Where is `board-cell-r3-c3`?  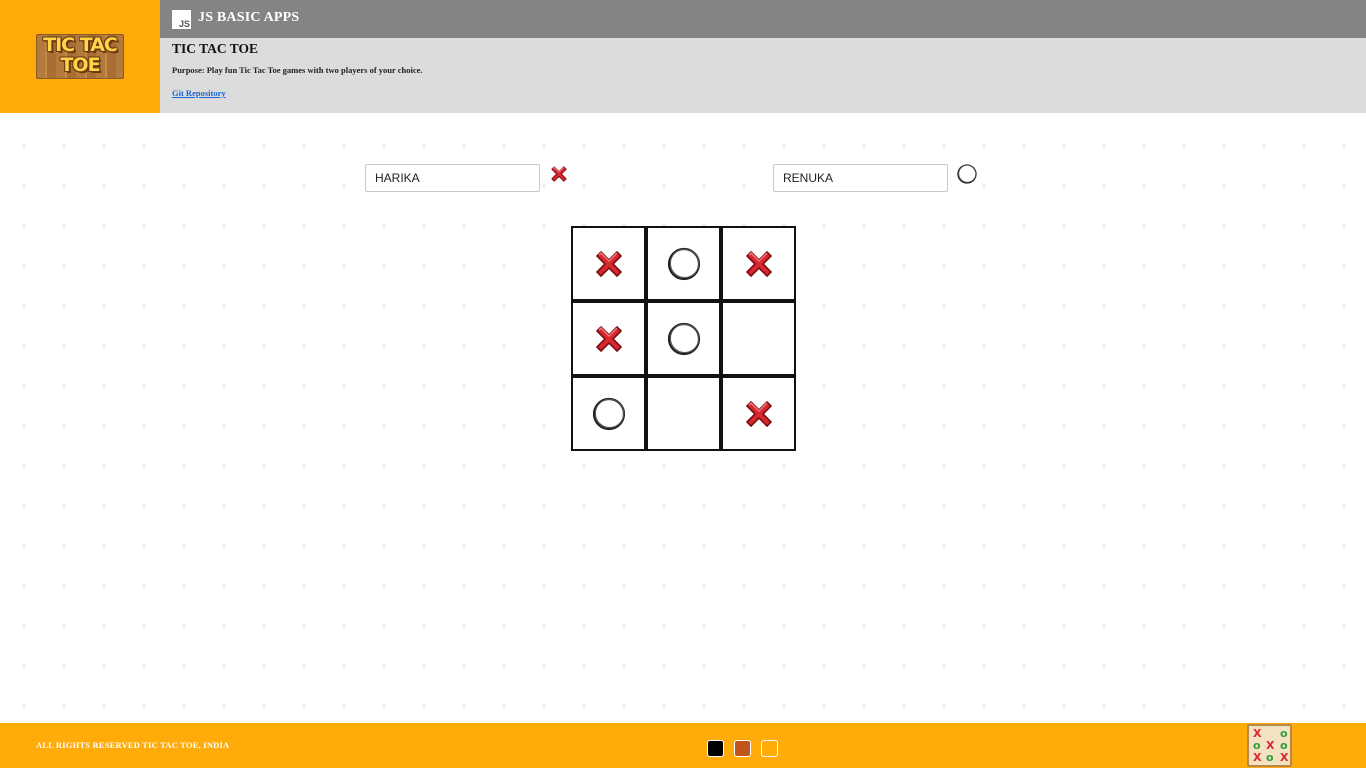 board-cell-r3-c3 is located at coordinates (758, 413).